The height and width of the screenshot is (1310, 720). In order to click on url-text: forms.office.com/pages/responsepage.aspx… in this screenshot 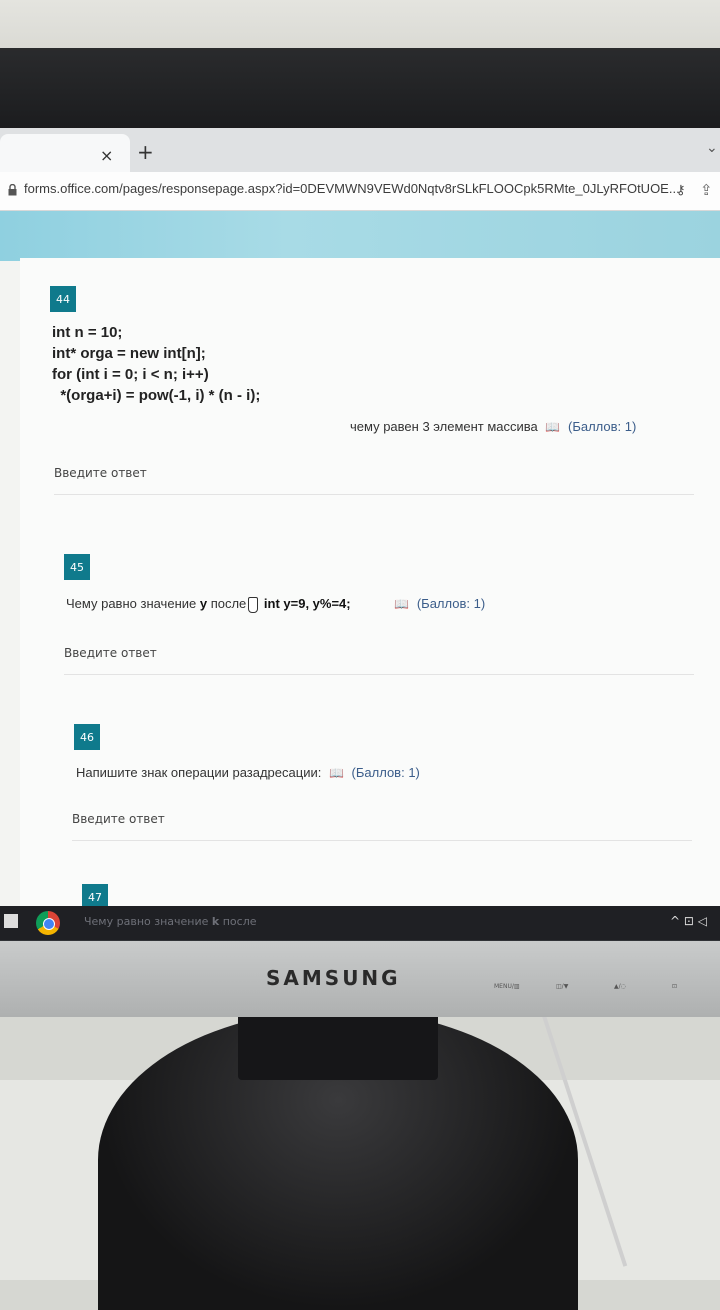, I will do `click(352, 188)`.